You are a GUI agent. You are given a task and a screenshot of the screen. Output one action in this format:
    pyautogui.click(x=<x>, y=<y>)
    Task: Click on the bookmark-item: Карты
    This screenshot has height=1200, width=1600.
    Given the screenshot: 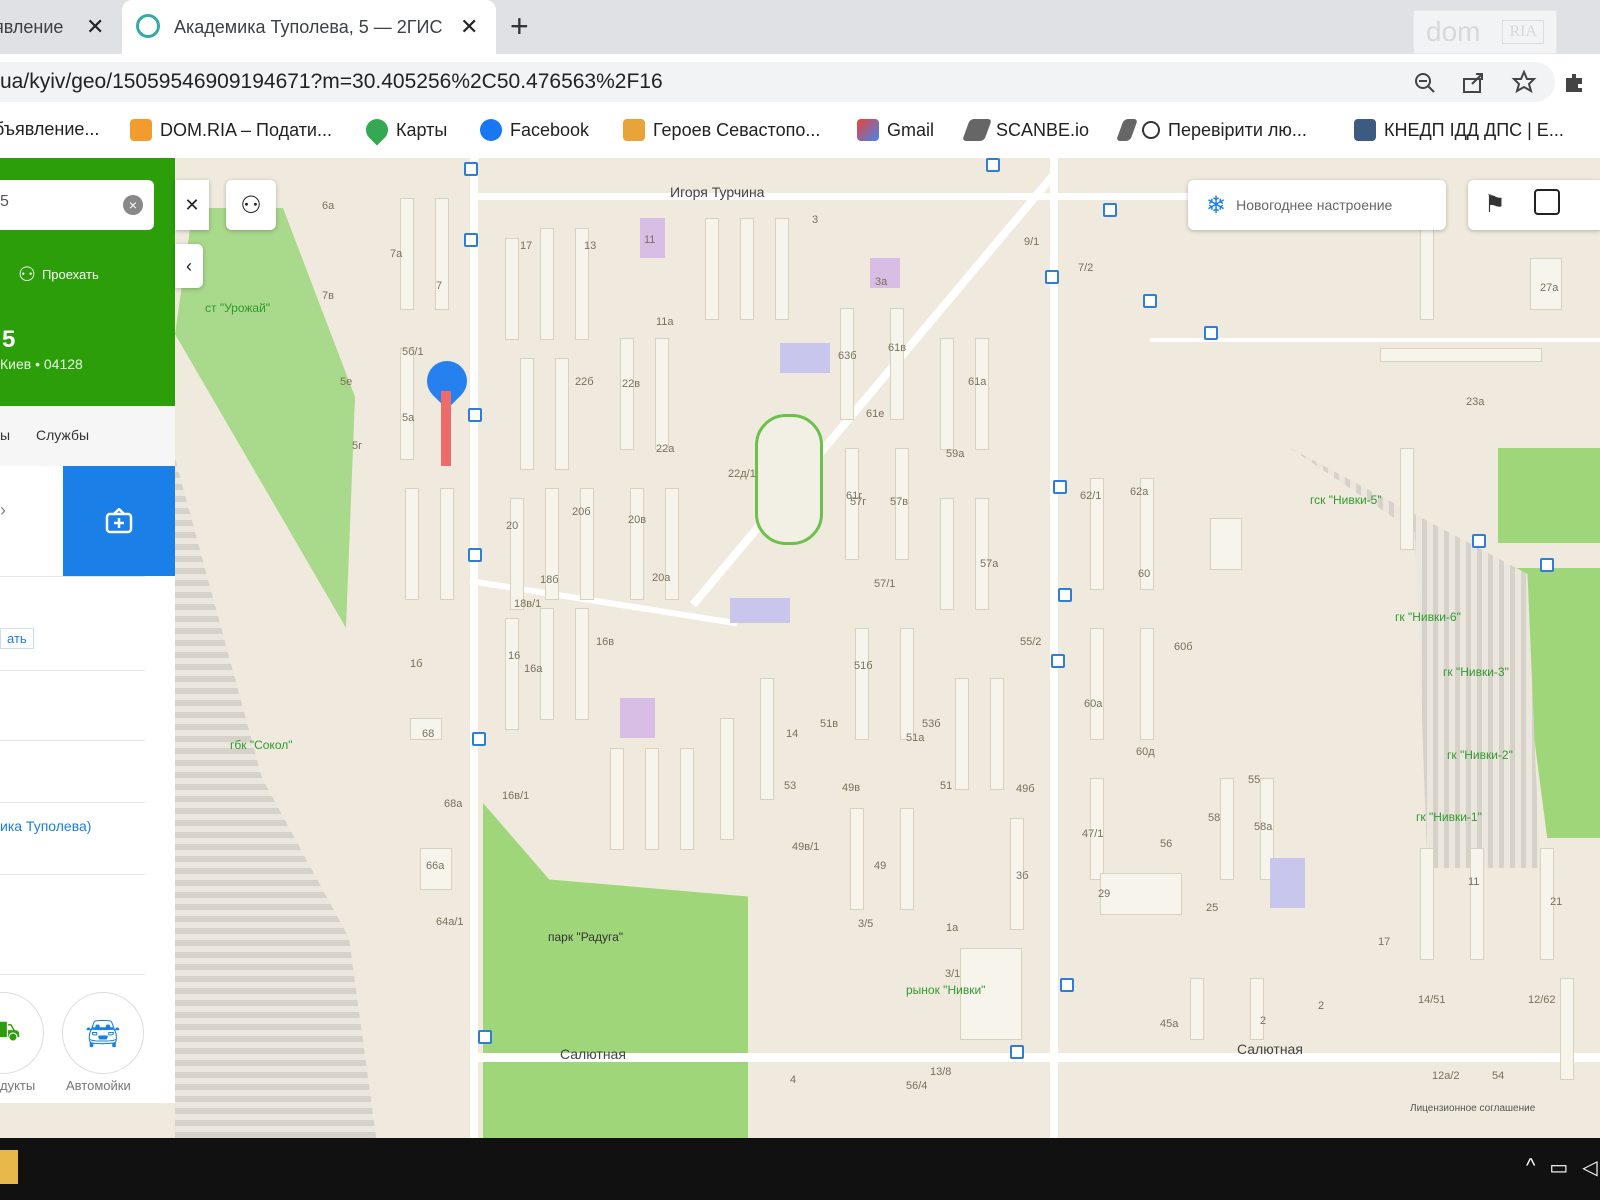 What is the action you would take?
    pyautogui.click(x=404, y=130)
    